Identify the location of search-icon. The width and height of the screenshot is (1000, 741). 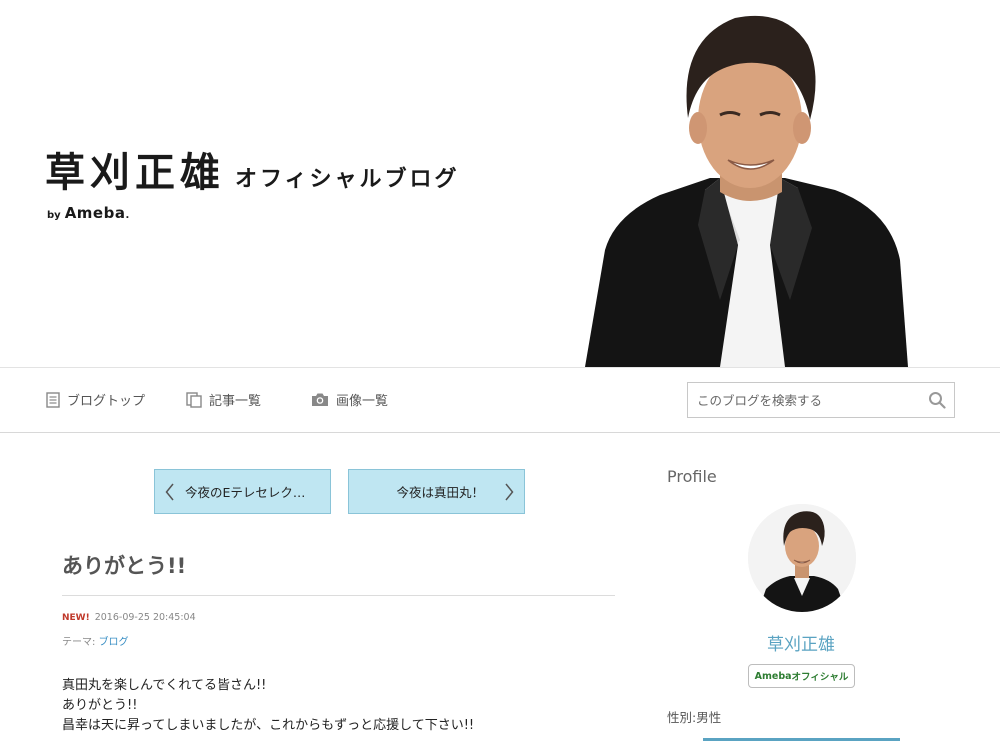
(937, 400).